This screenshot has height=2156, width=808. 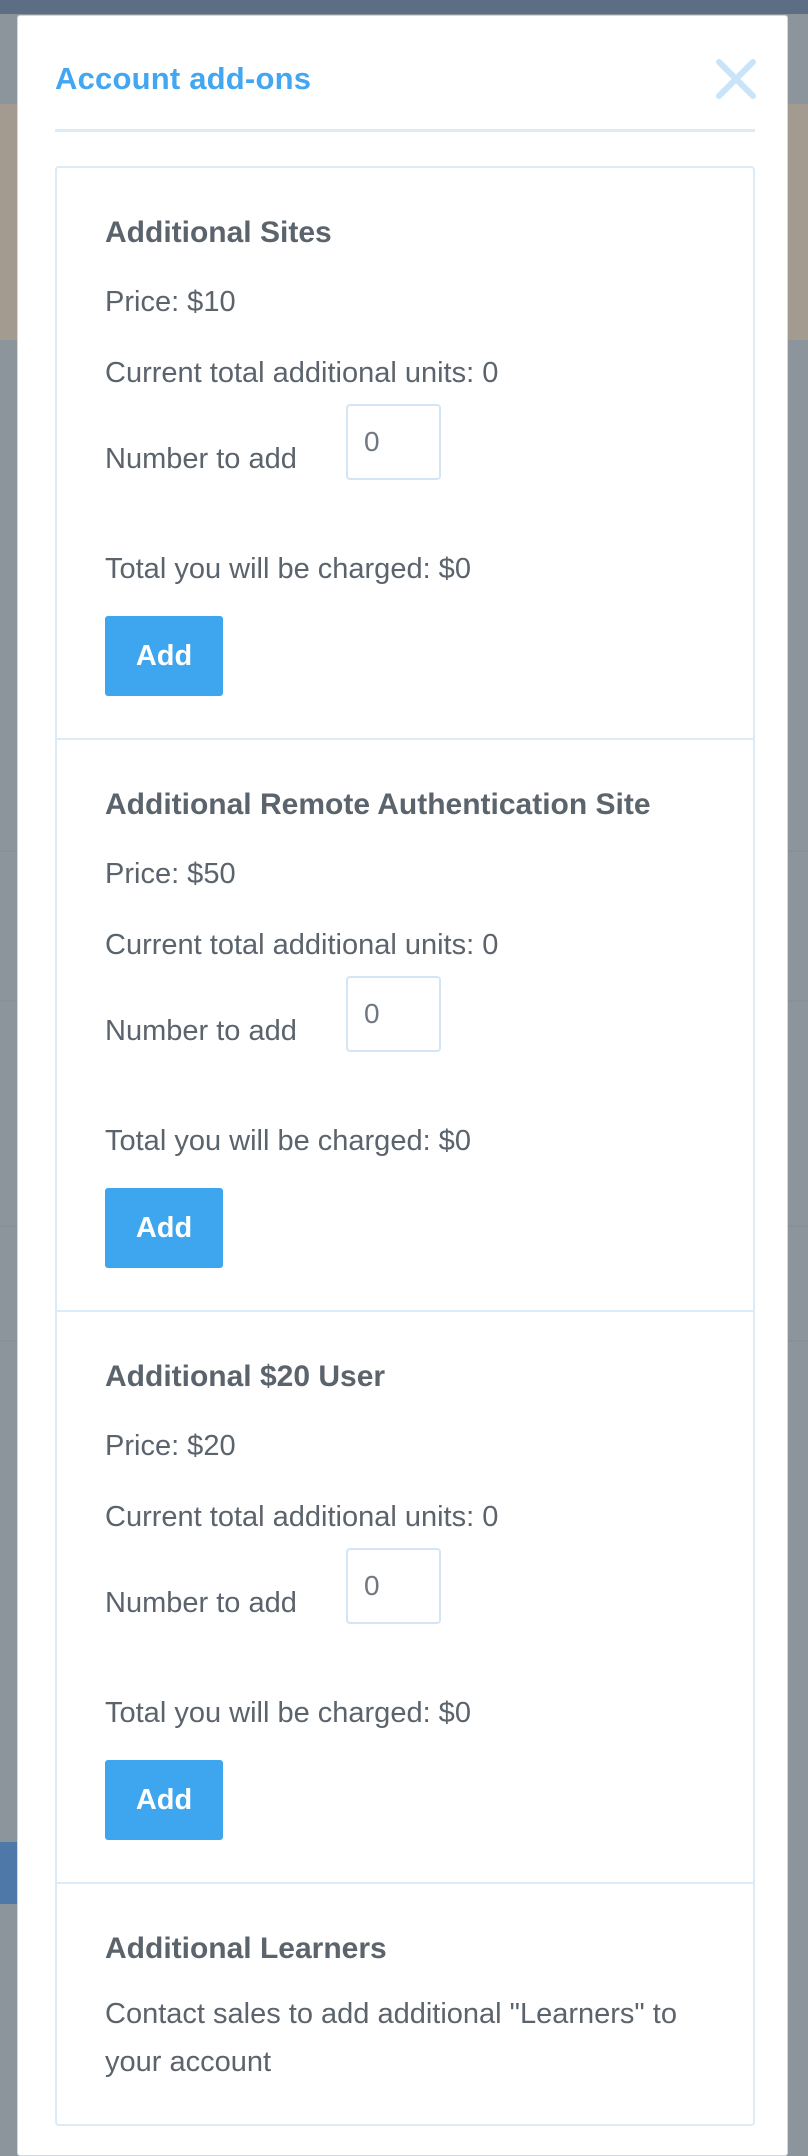 What do you see at coordinates (164, 656) in the screenshot?
I see `add-sites-button: Add` at bounding box center [164, 656].